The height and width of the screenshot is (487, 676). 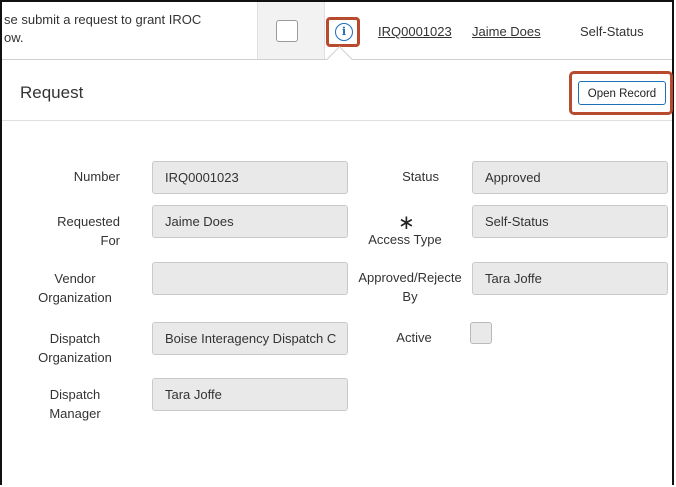 I want to click on active-label: Active, so click(x=414, y=337).